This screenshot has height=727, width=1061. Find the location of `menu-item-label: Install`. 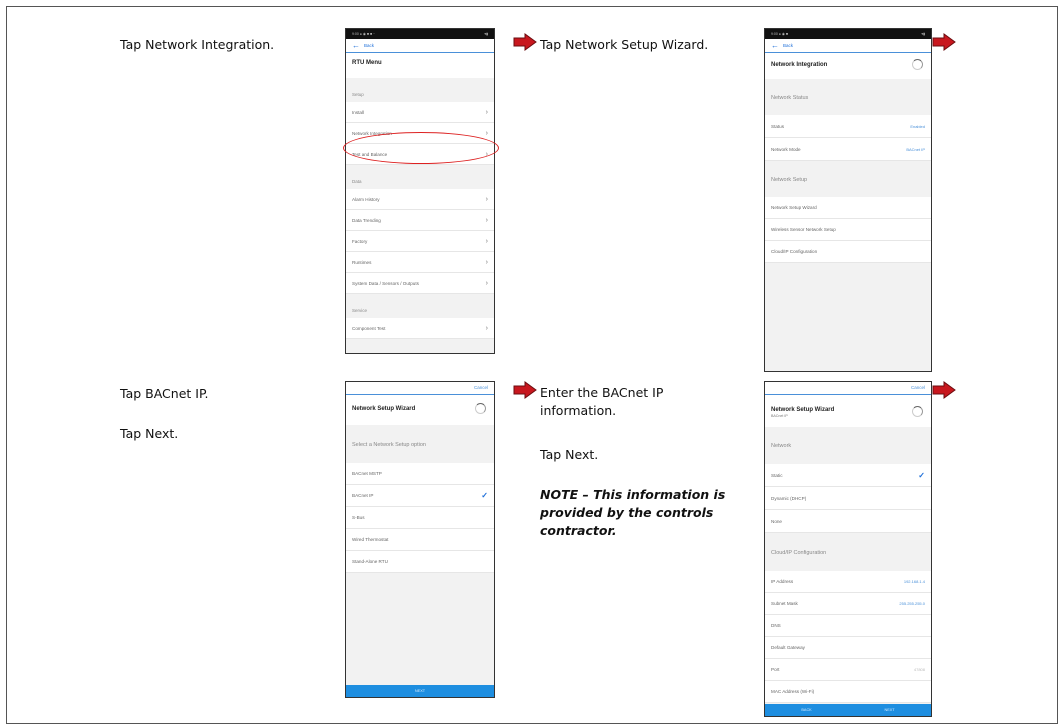

menu-item-label: Install is located at coordinates (358, 112).